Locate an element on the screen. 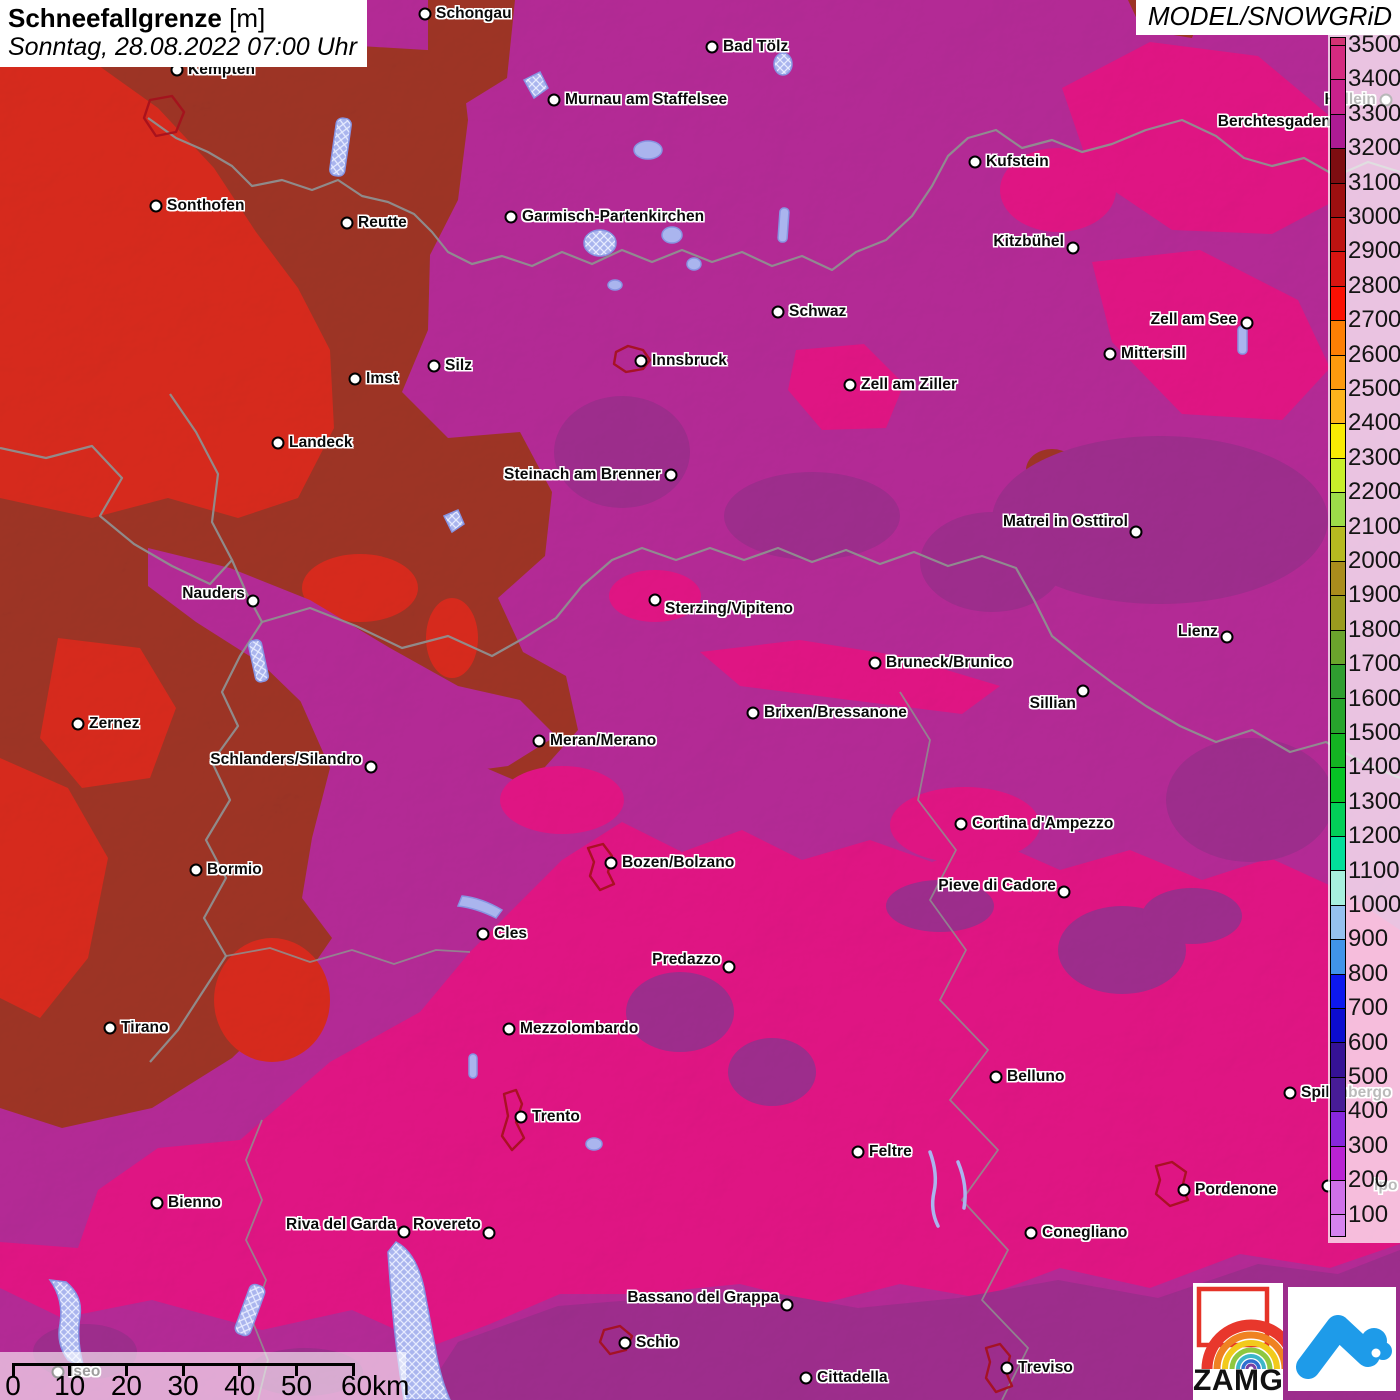 This screenshot has width=1400, height=1400. snowgrid-logo is located at coordinates (1342, 1339).